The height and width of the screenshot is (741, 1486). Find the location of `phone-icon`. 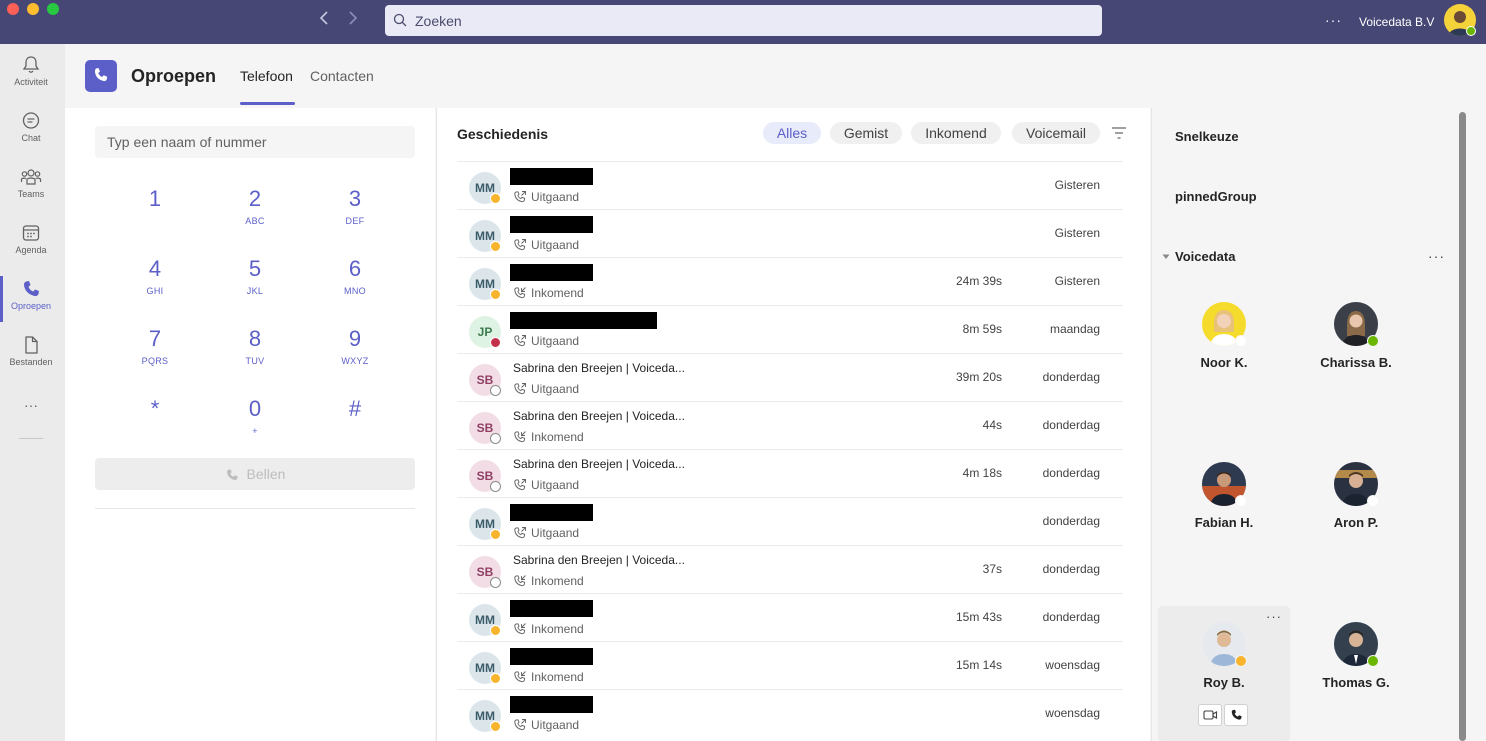

phone-icon is located at coordinates (1236, 714).